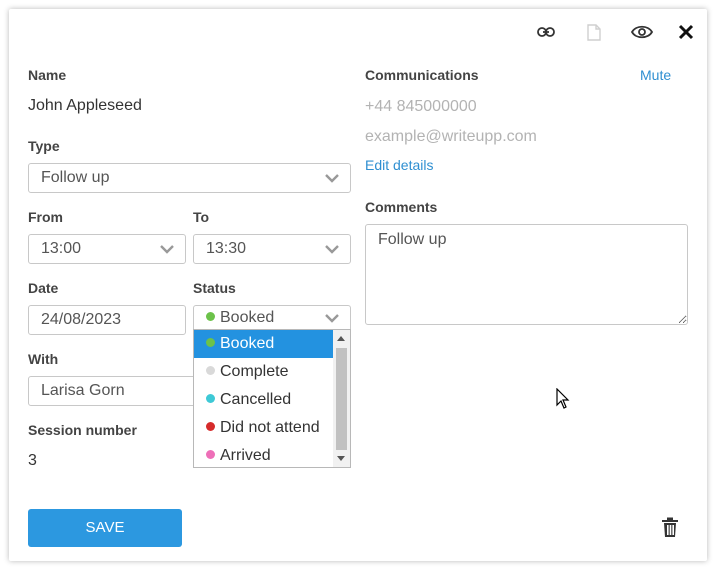 The width and height of the screenshot is (717, 572). I want to click on name-value: John Appleseed, so click(85, 105).